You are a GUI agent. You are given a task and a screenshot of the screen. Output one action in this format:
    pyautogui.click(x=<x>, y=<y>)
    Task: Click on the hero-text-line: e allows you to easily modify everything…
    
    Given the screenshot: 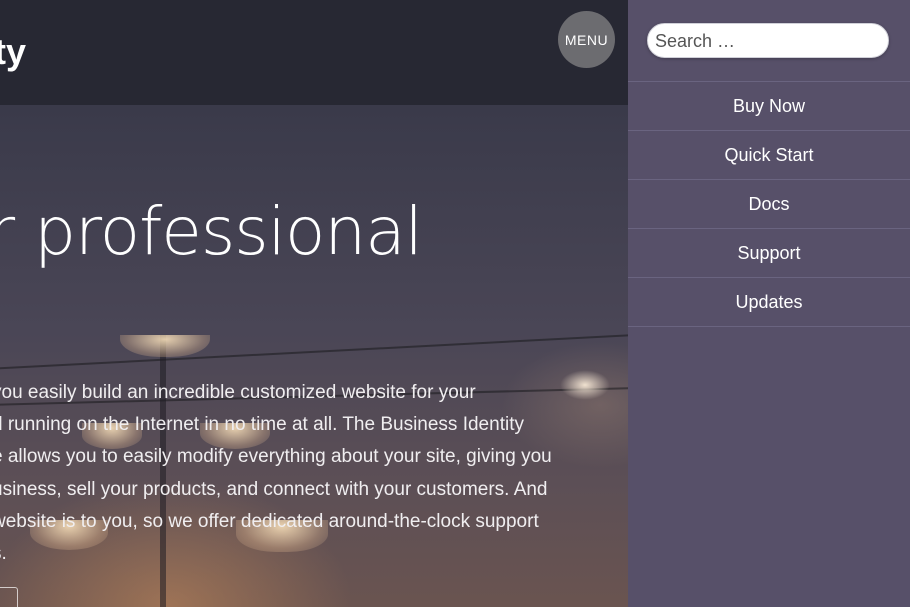 What is the action you would take?
    pyautogui.click(x=276, y=457)
    